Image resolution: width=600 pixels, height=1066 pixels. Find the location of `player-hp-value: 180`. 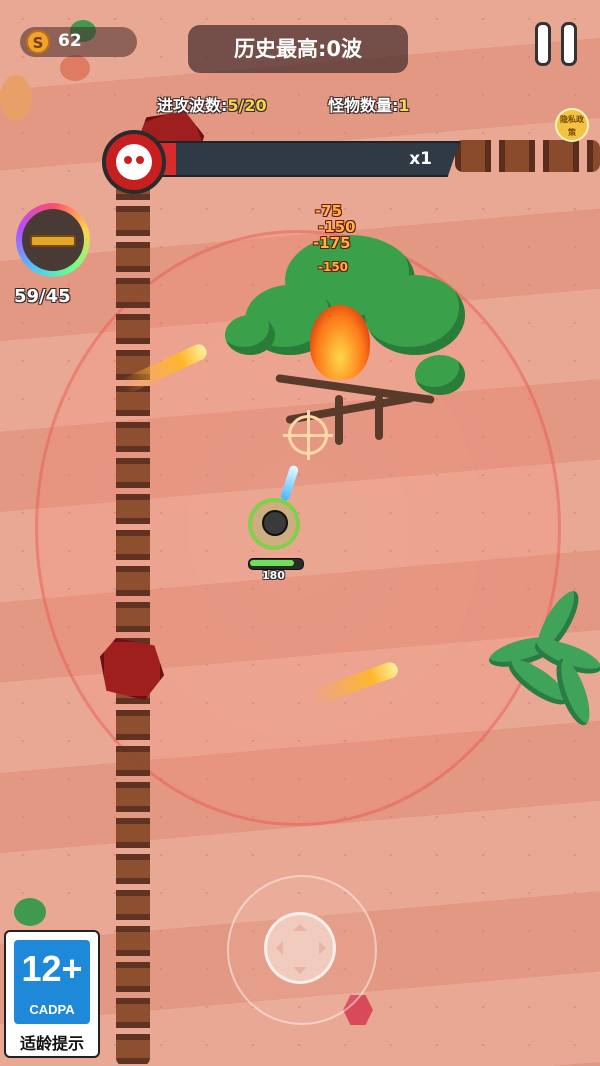

player-hp-value: 180 is located at coordinates (273, 575).